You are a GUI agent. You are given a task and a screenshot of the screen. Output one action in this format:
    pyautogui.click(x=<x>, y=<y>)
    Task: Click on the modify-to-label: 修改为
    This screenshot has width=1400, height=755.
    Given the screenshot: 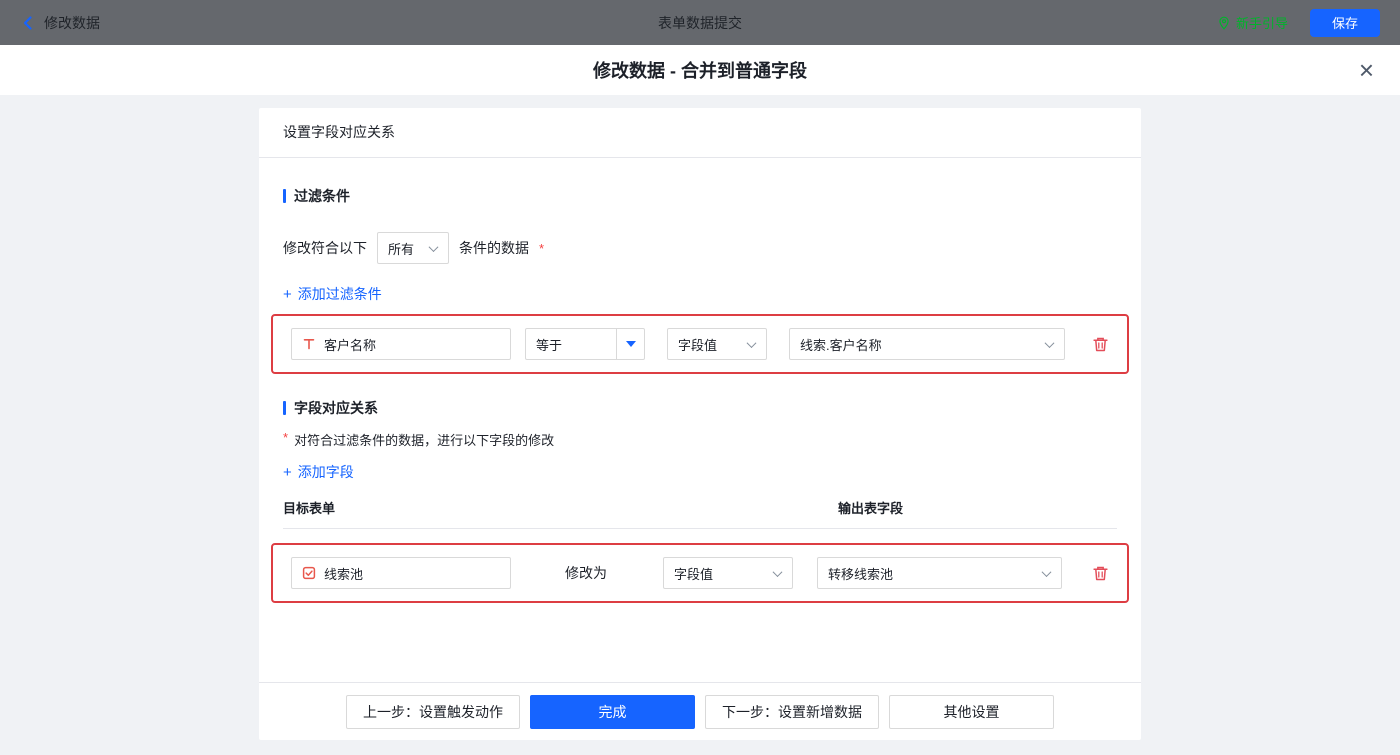 What is the action you would take?
    pyautogui.click(x=586, y=573)
    